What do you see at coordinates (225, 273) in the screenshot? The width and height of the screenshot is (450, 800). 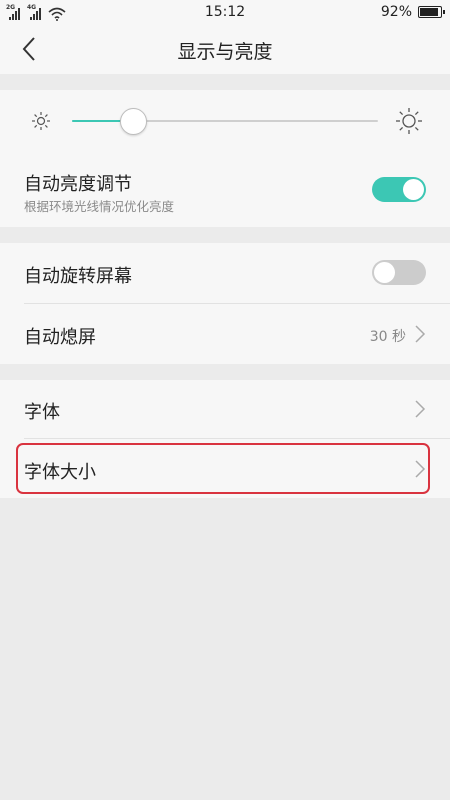 I see `auto-rotate-row: 自动旋转屏幕` at bounding box center [225, 273].